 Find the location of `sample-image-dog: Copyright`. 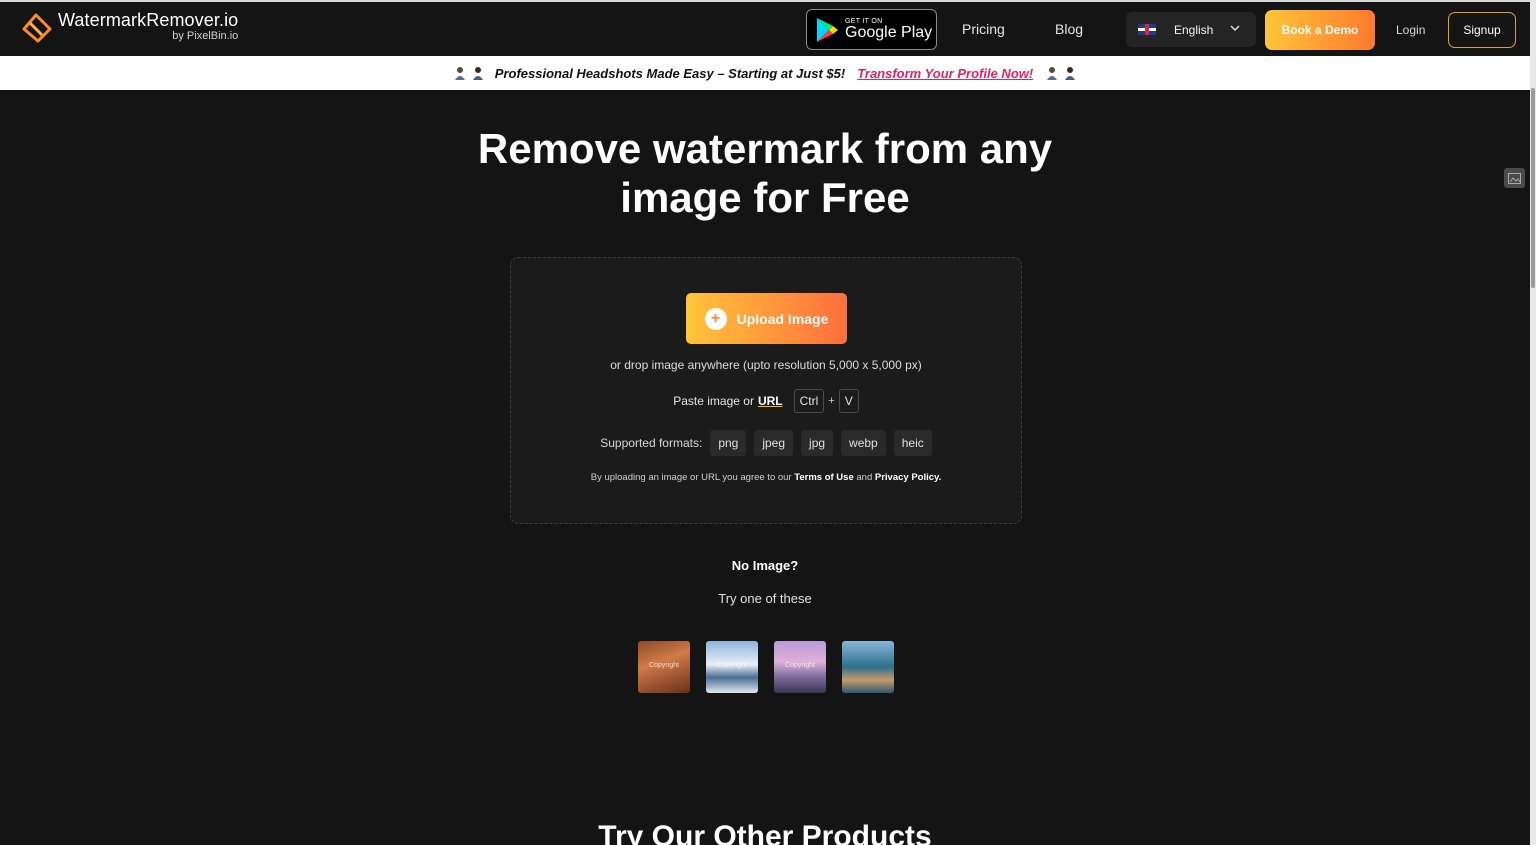

sample-image-dog: Copyright is located at coordinates (664, 667).